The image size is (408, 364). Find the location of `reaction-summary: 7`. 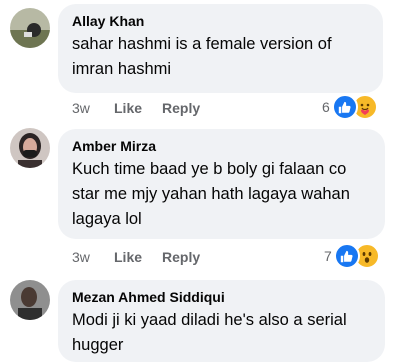

reaction-summary: 7 is located at coordinates (352, 256).